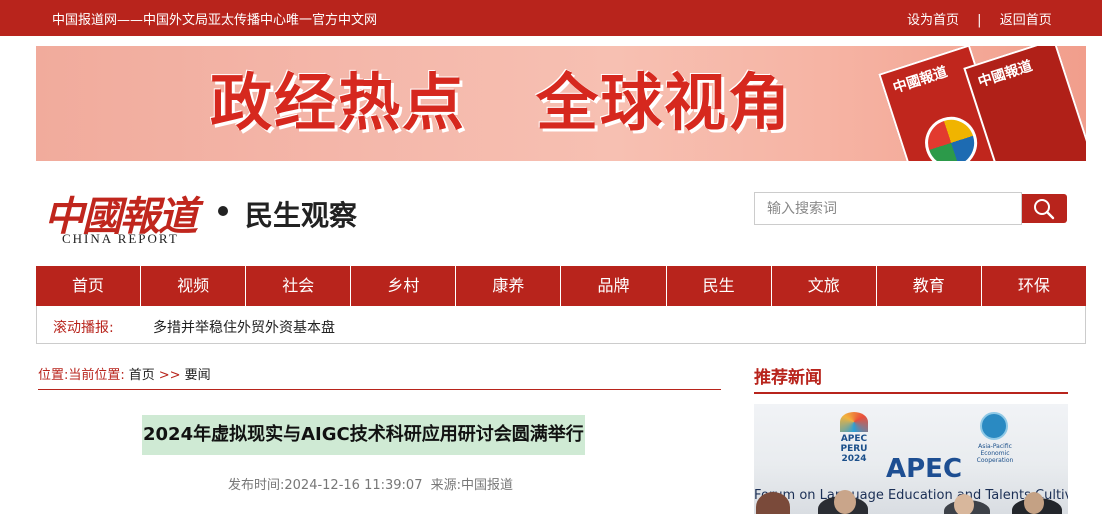  What do you see at coordinates (1034, 286) in the screenshot?
I see `nav-item-environment: 环保` at bounding box center [1034, 286].